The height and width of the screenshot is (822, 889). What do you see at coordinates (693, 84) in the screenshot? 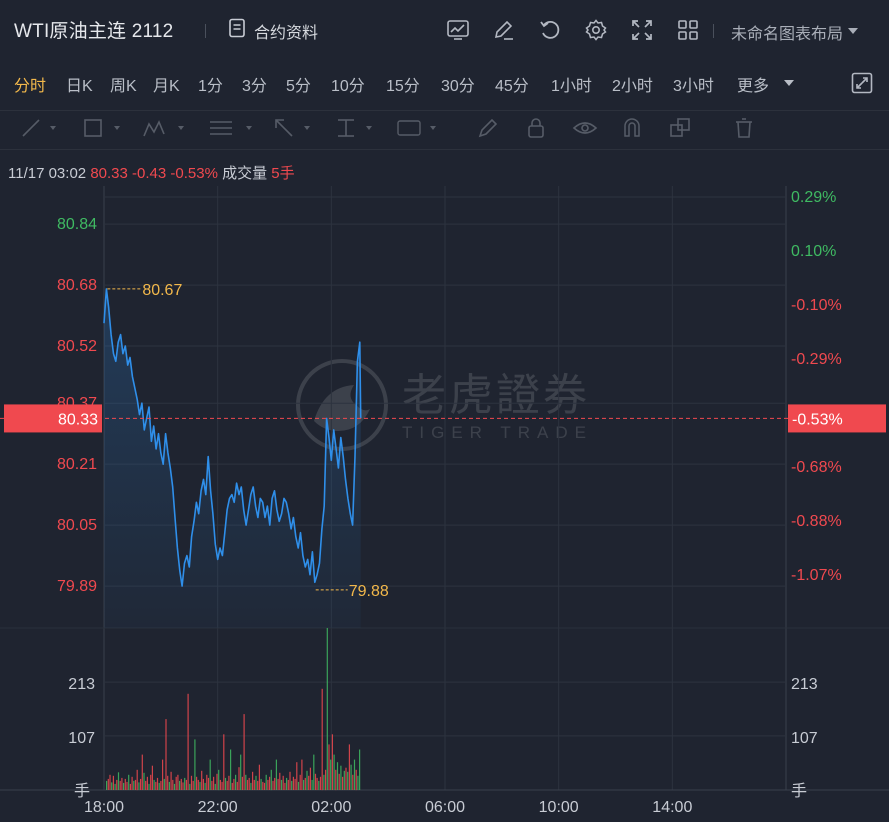
I see `period-tab-13: 3小时` at bounding box center [693, 84].